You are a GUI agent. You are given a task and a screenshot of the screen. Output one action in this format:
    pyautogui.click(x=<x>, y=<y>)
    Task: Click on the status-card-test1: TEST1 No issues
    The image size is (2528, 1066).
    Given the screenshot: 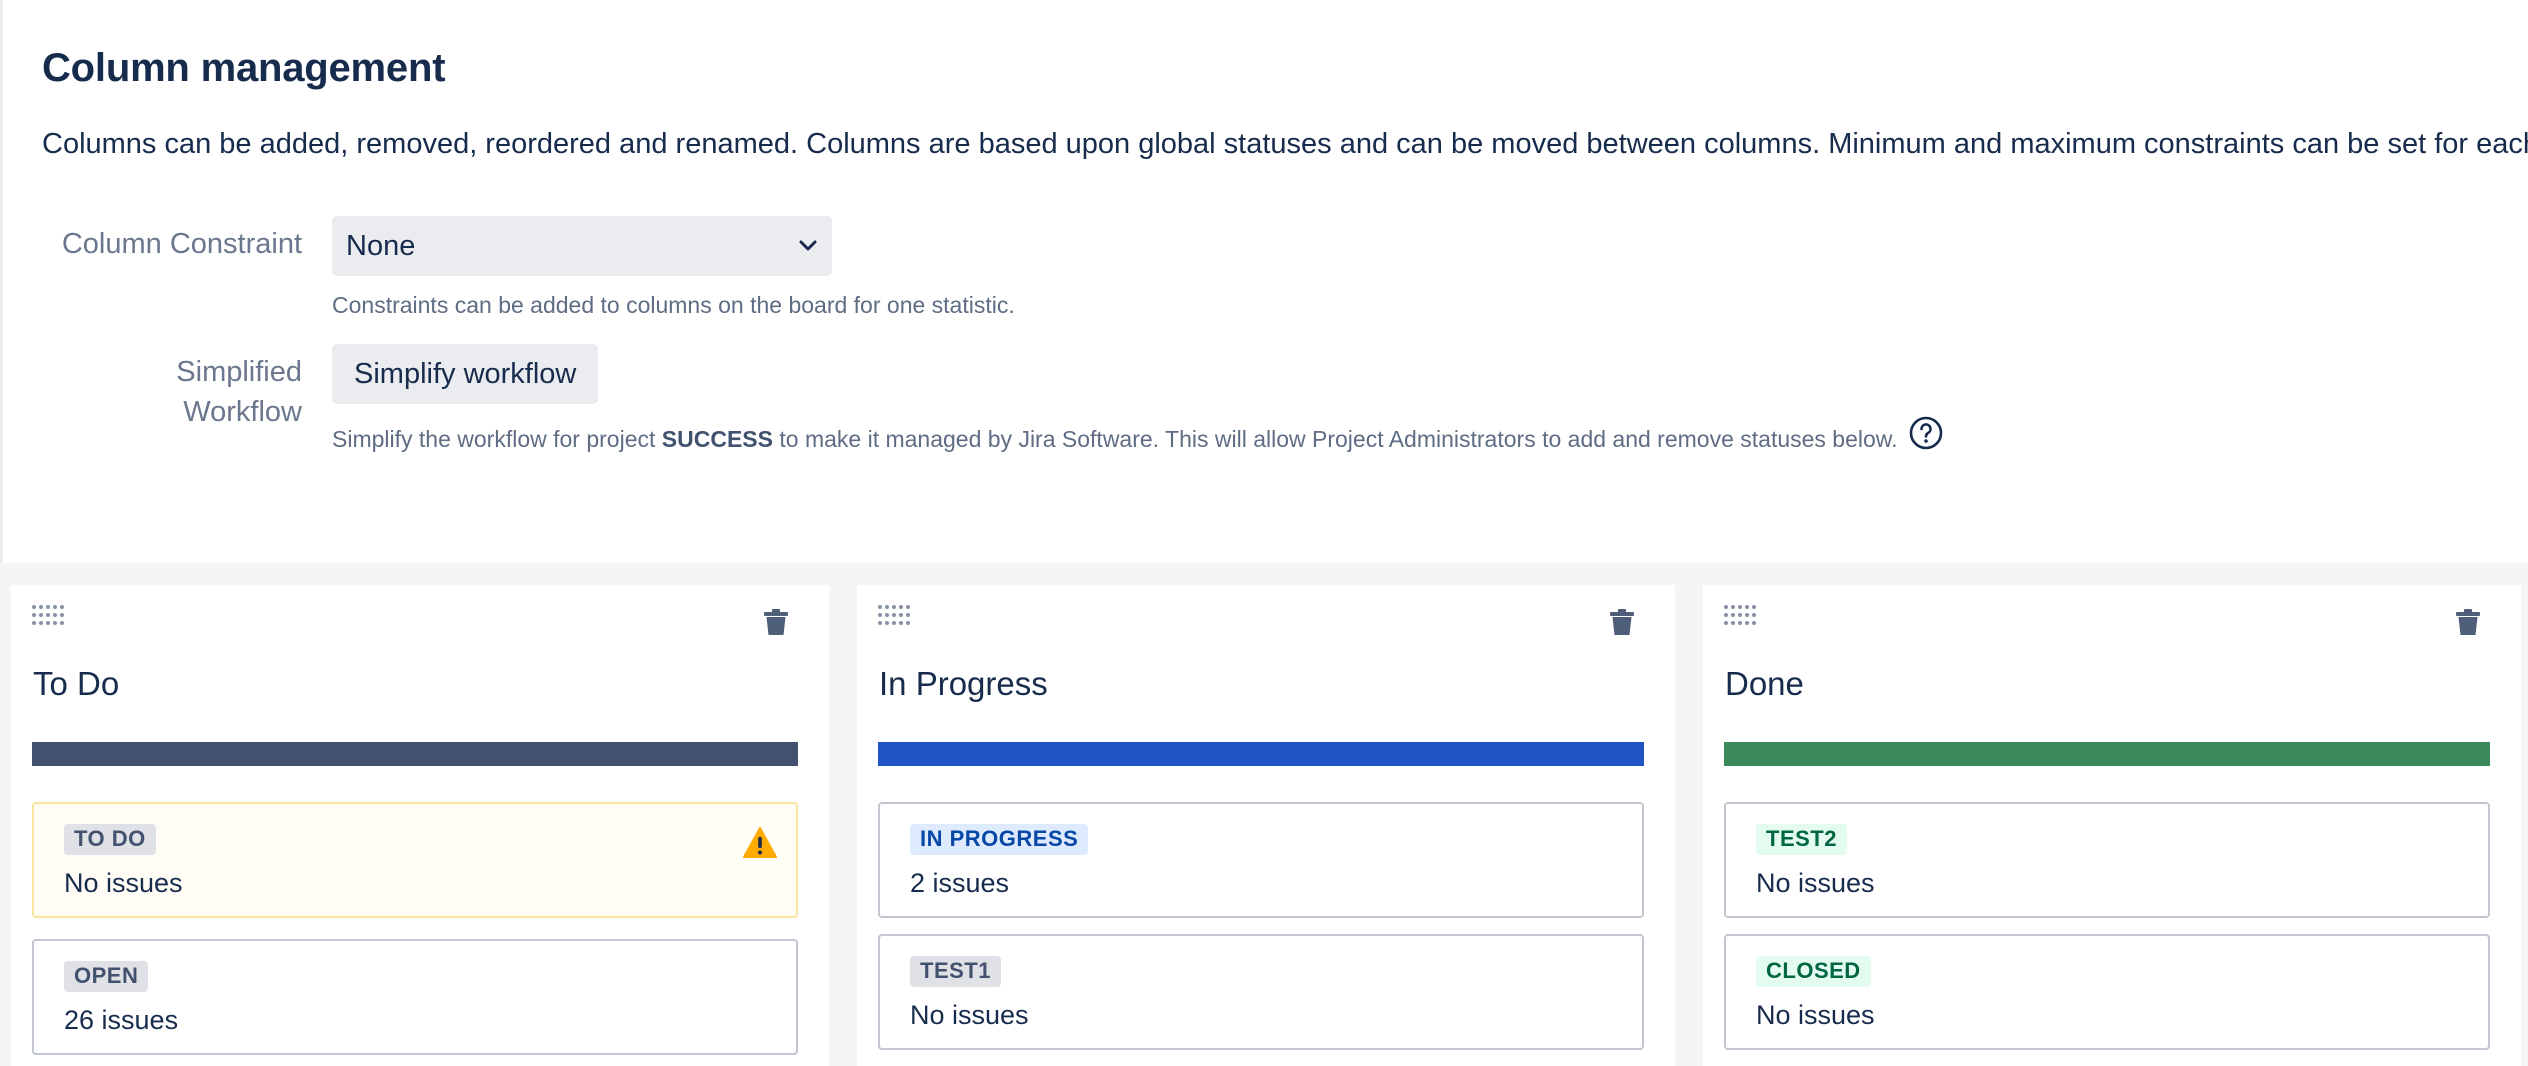 What is the action you would take?
    pyautogui.click(x=1261, y=992)
    